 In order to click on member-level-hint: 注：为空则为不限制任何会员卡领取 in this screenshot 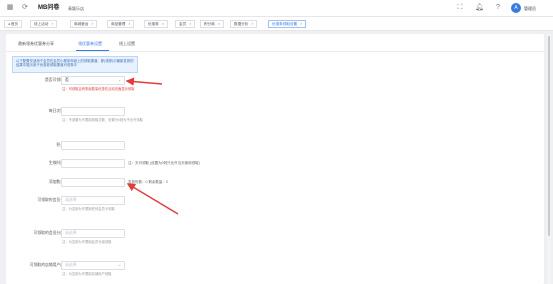, I will do `click(88, 209)`.